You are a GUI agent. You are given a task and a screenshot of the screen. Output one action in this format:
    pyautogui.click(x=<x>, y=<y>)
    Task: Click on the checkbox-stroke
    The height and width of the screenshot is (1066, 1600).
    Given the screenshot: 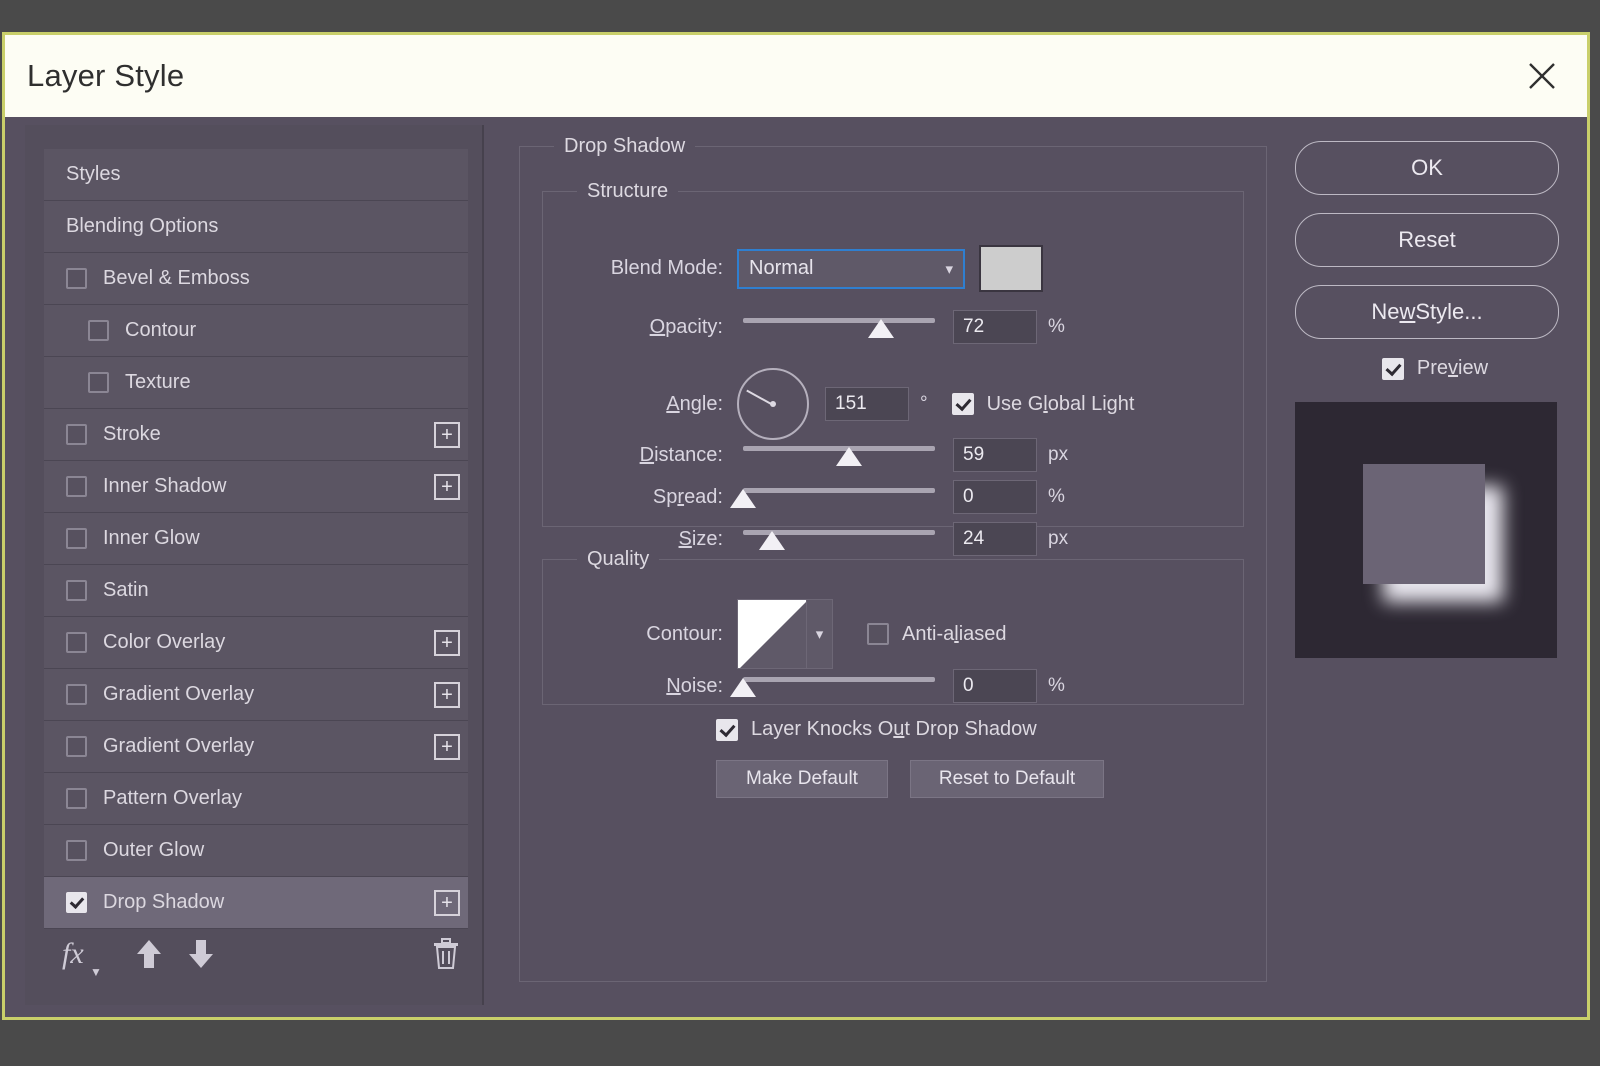 What is the action you would take?
    pyautogui.click(x=76, y=434)
    